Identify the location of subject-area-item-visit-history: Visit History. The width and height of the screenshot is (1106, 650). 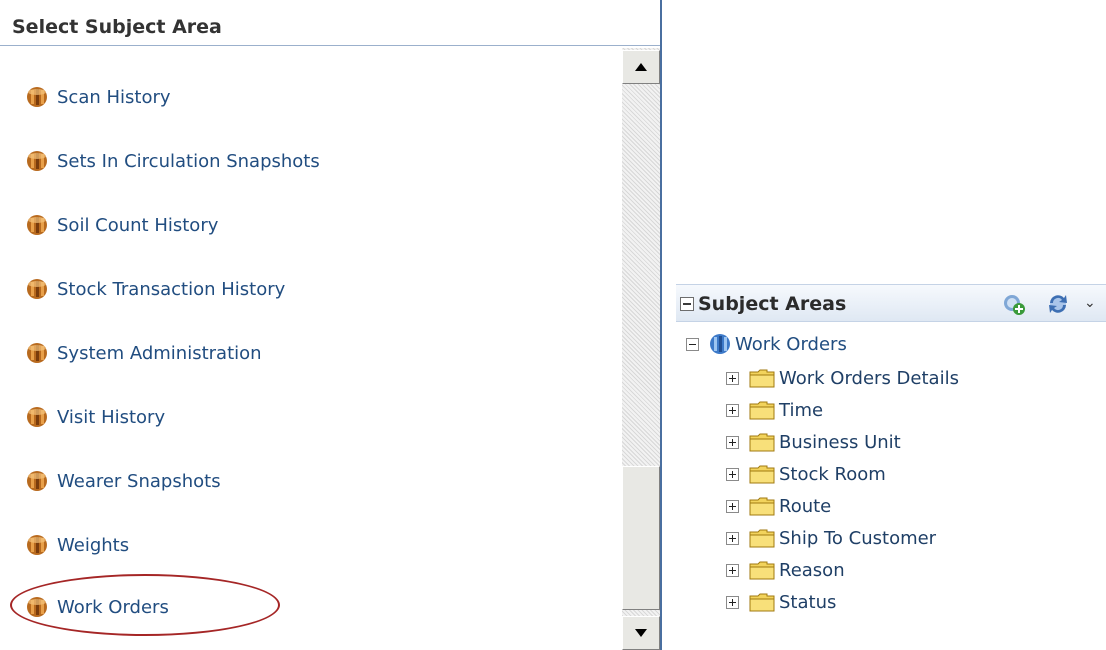
(95, 417).